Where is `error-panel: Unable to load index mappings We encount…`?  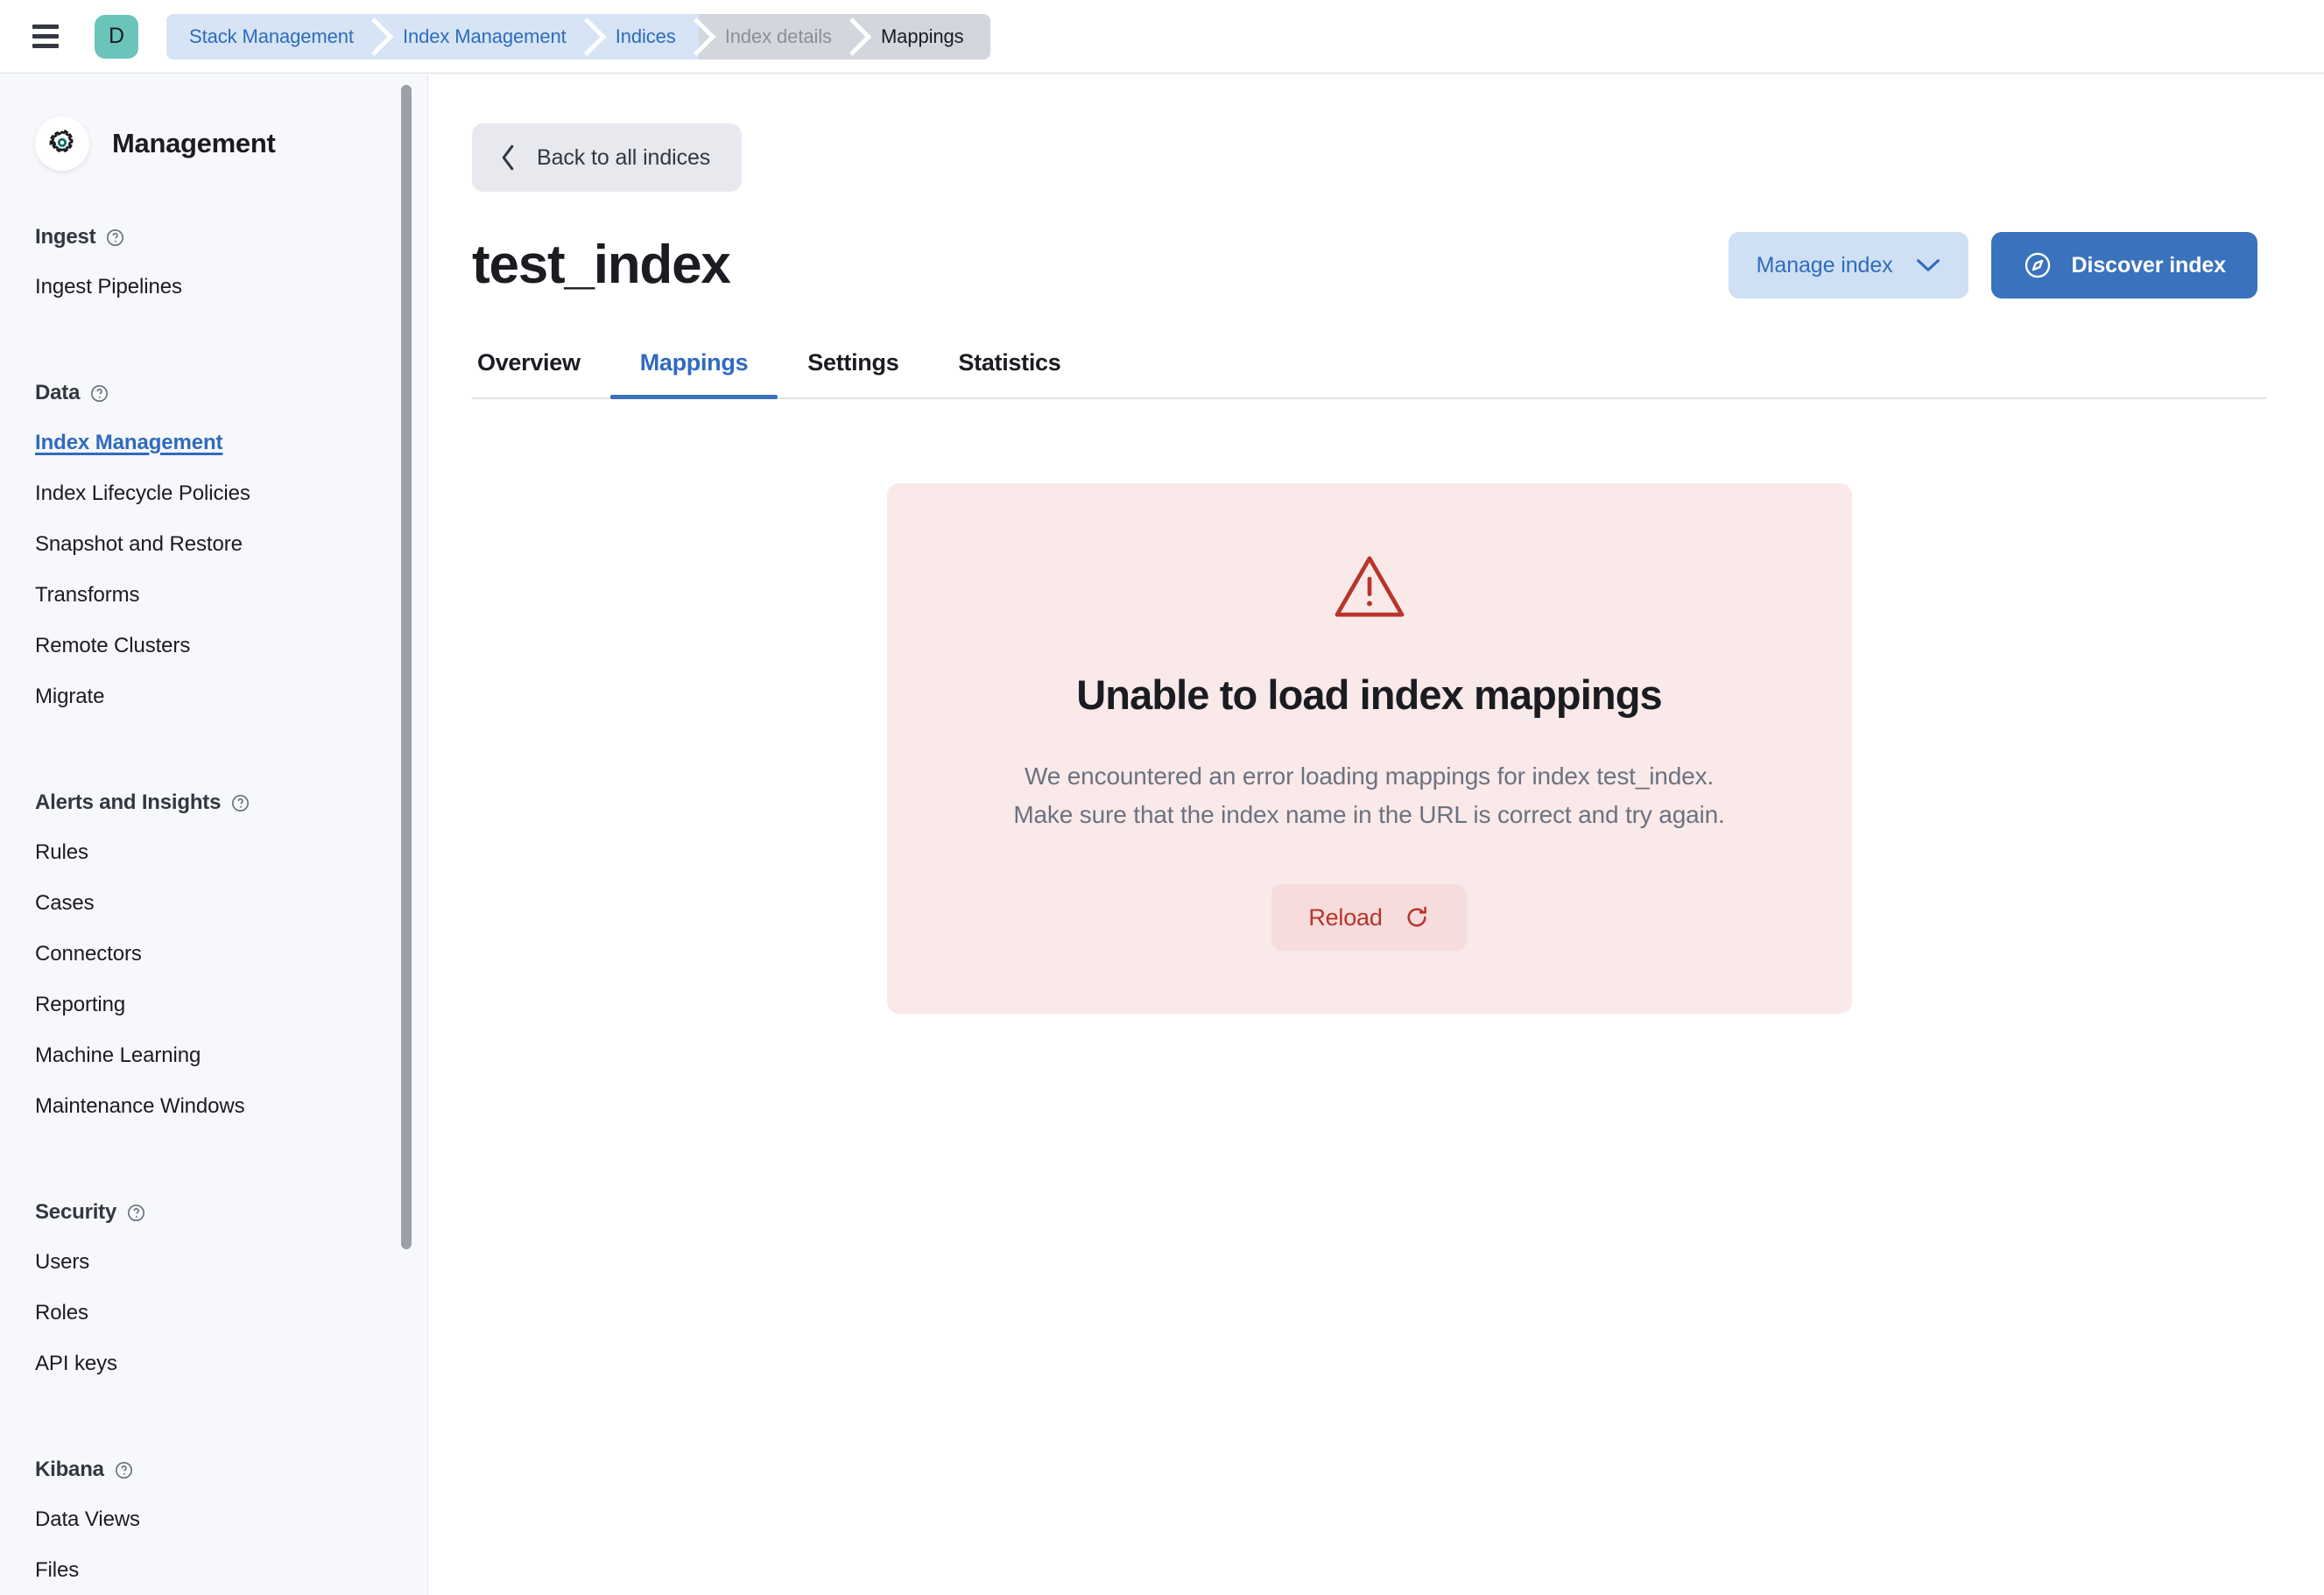
error-panel: Unable to load index mappings We encount… is located at coordinates (1369, 749).